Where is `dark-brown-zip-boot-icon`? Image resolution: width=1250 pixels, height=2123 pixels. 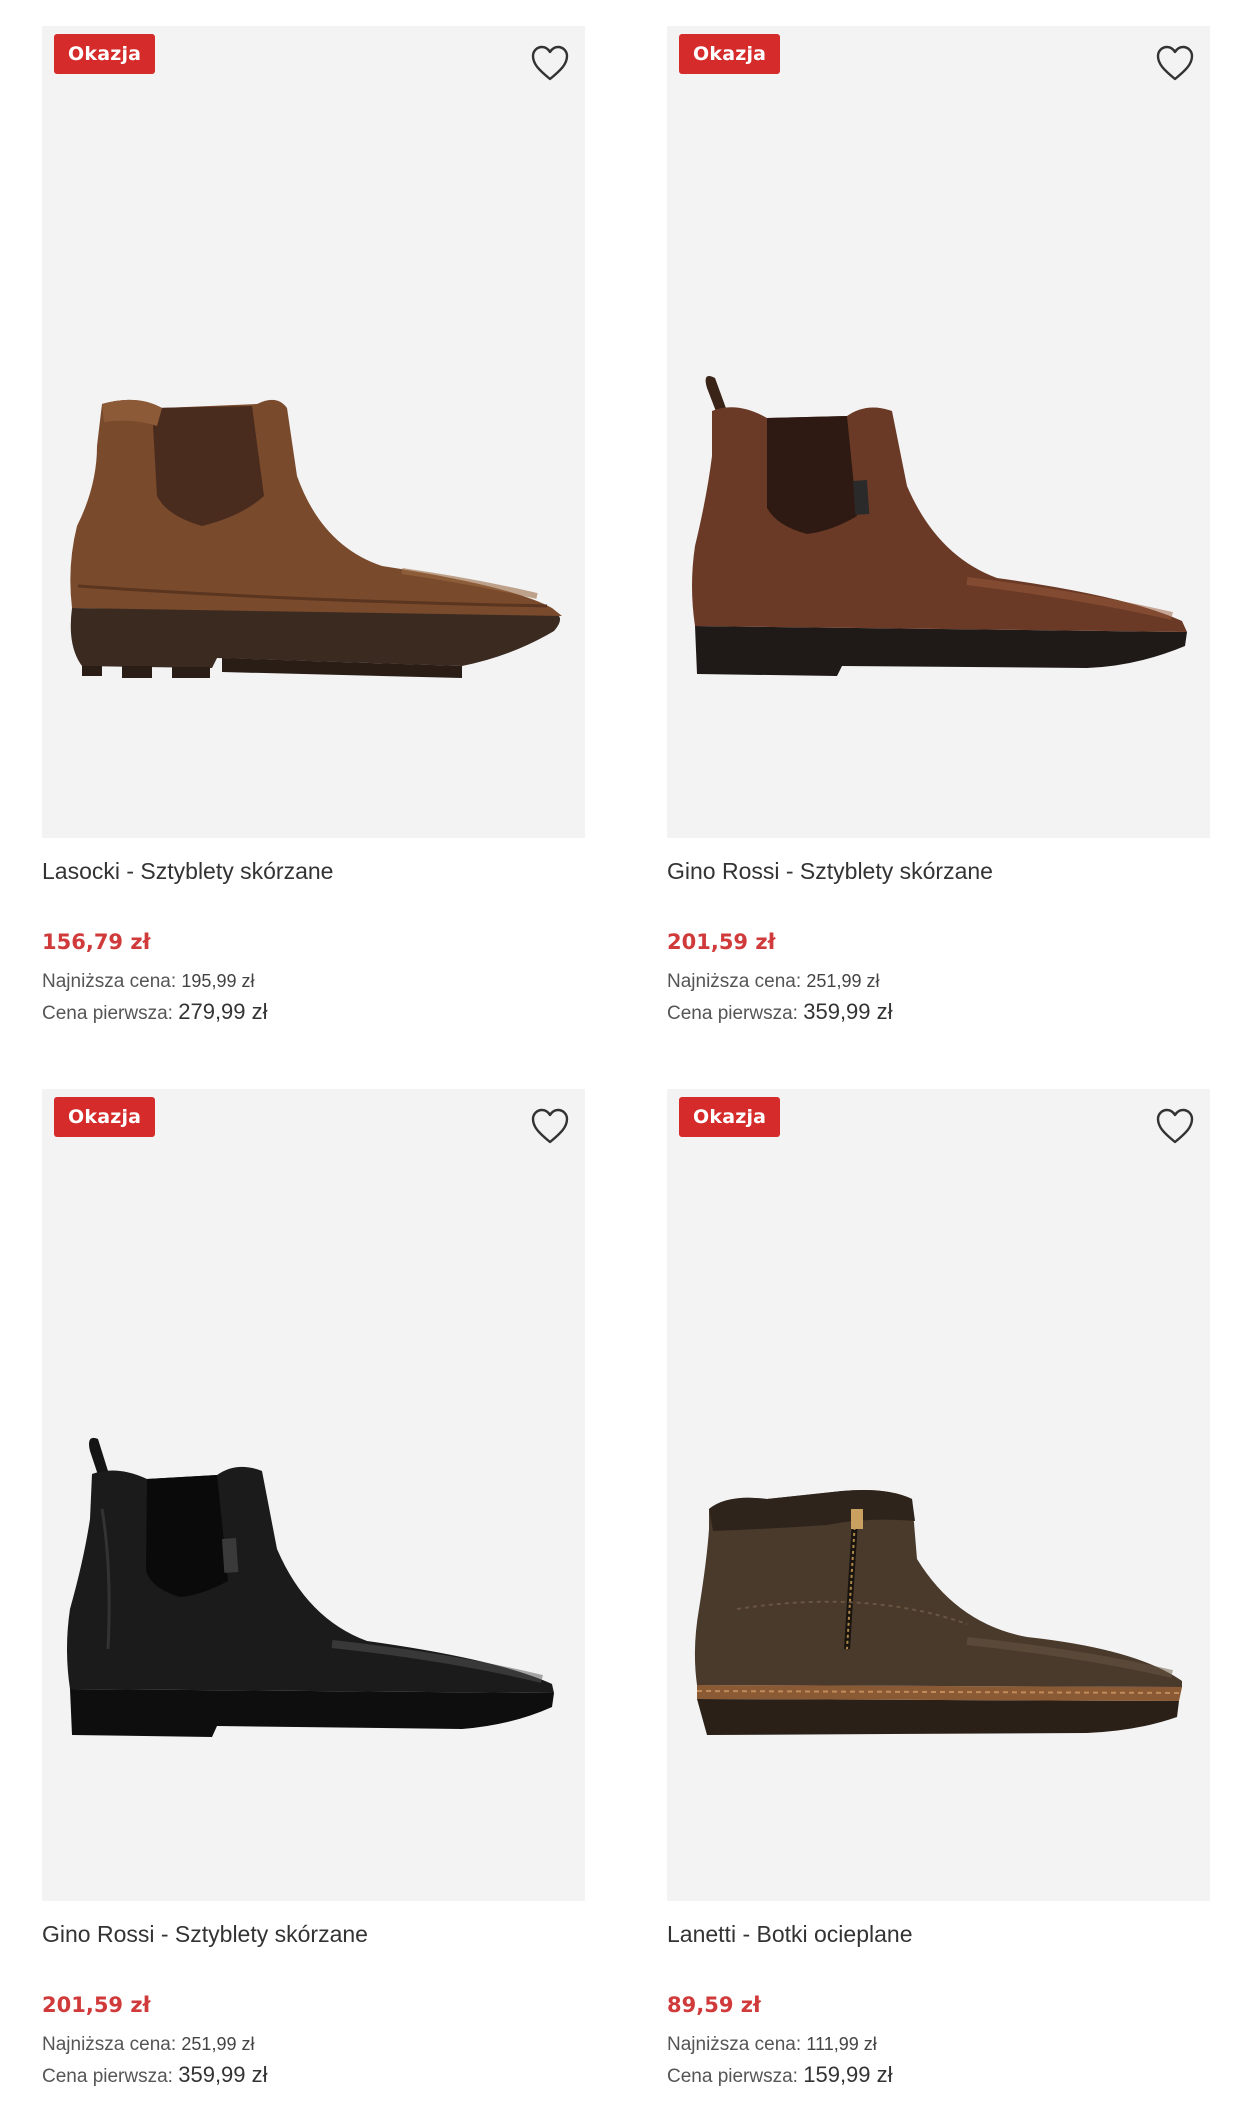 dark-brown-zip-boot-icon is located at coordinates (938, 1612).